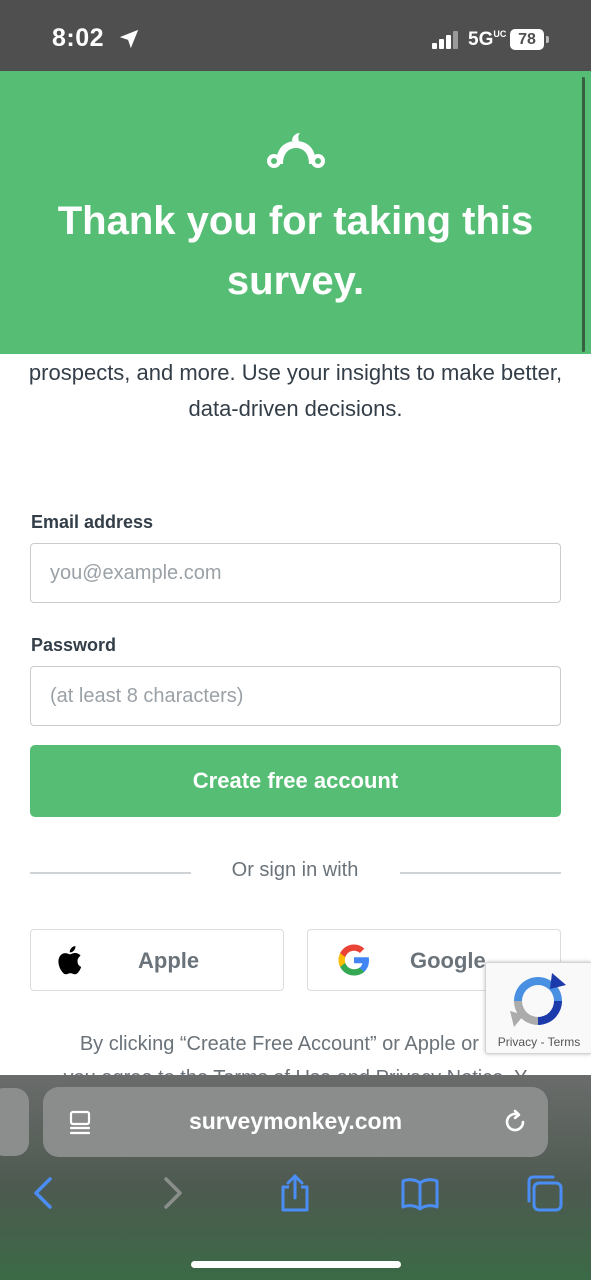  I want to click on battery-icon: 78, so click(530, 39).